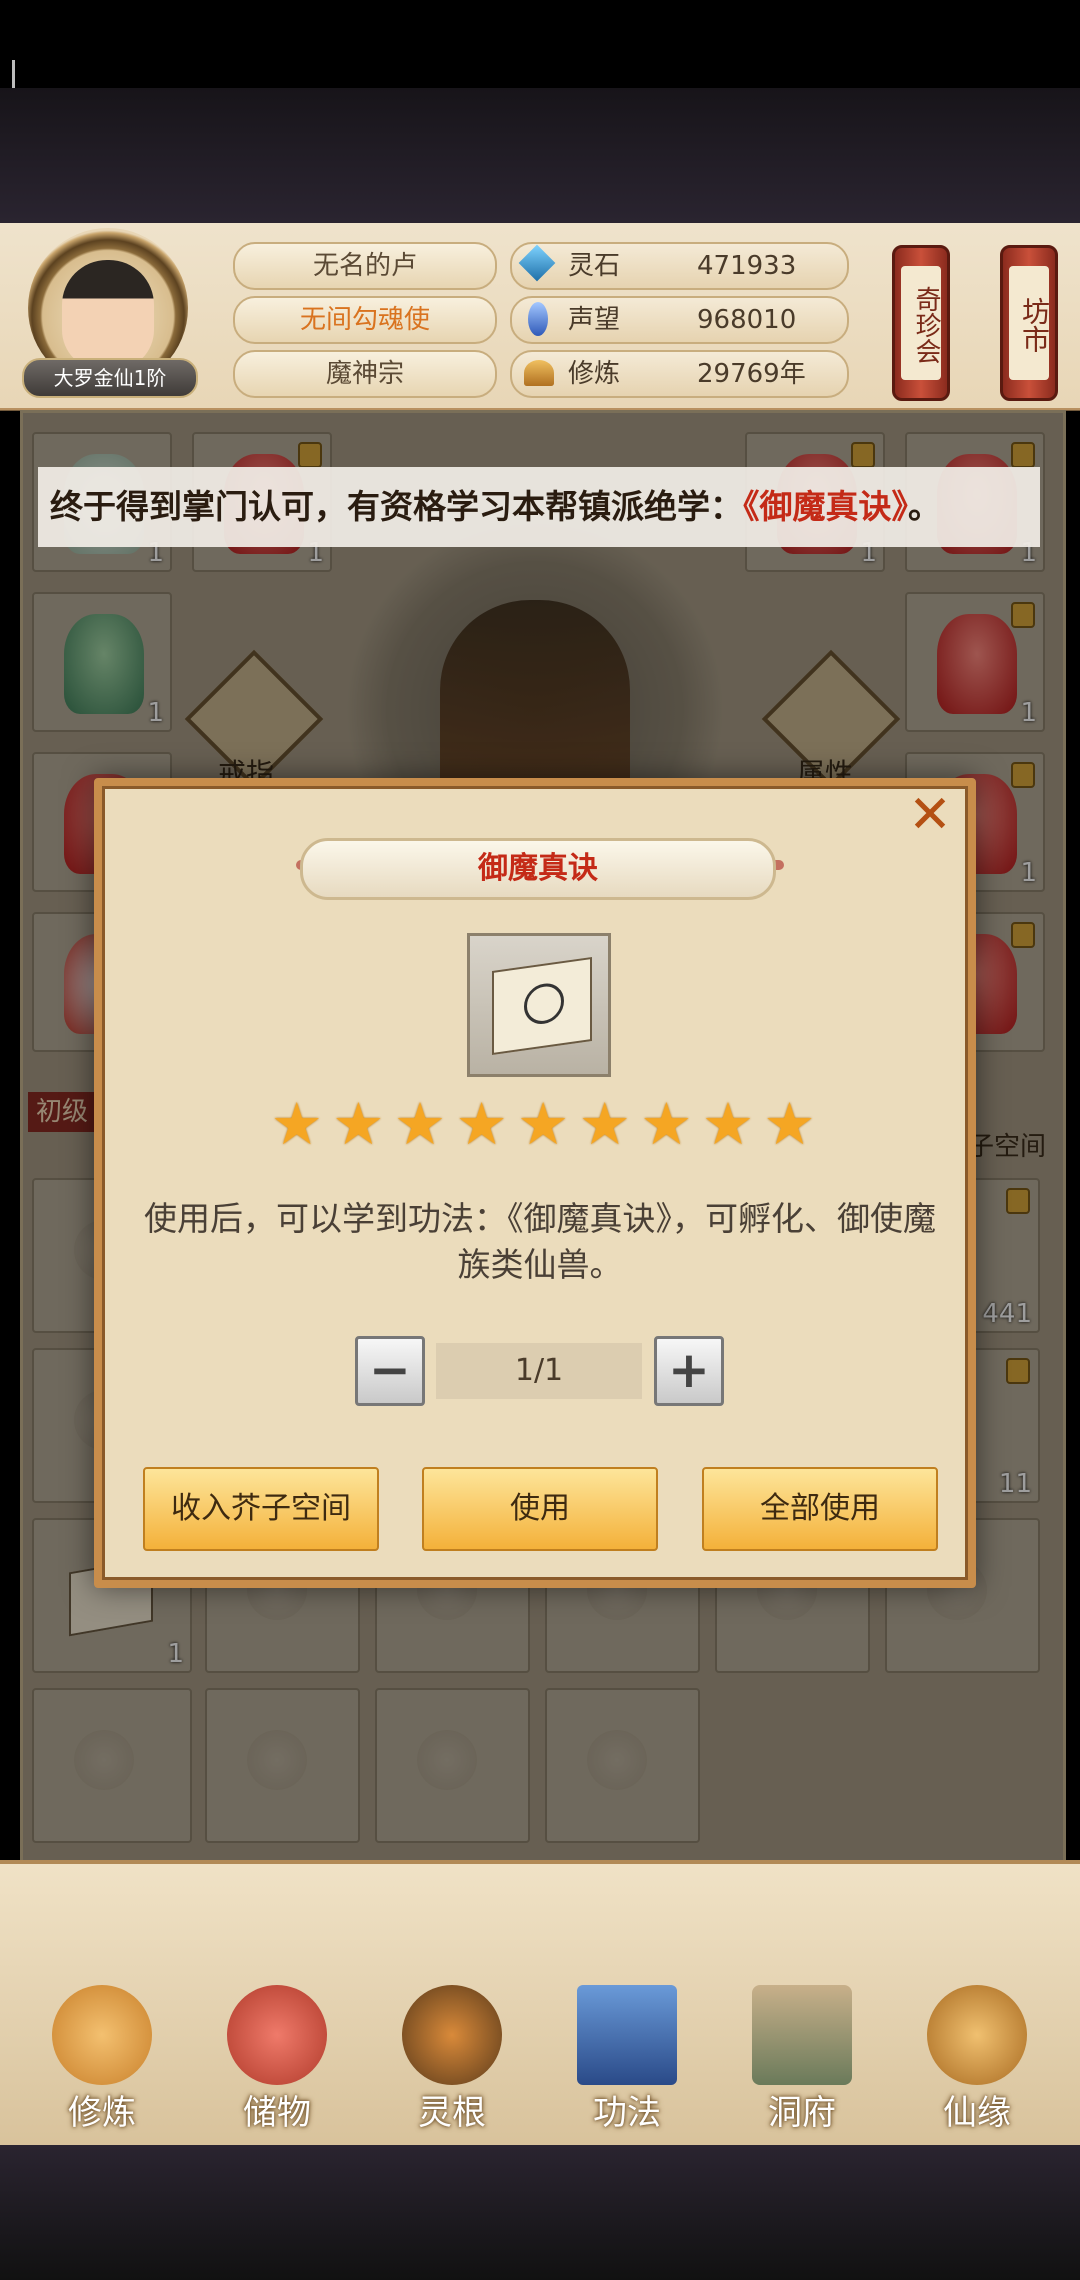 The image size is (1080, 2280). I want to click on resource-label: 修炼, so click(594, 374).